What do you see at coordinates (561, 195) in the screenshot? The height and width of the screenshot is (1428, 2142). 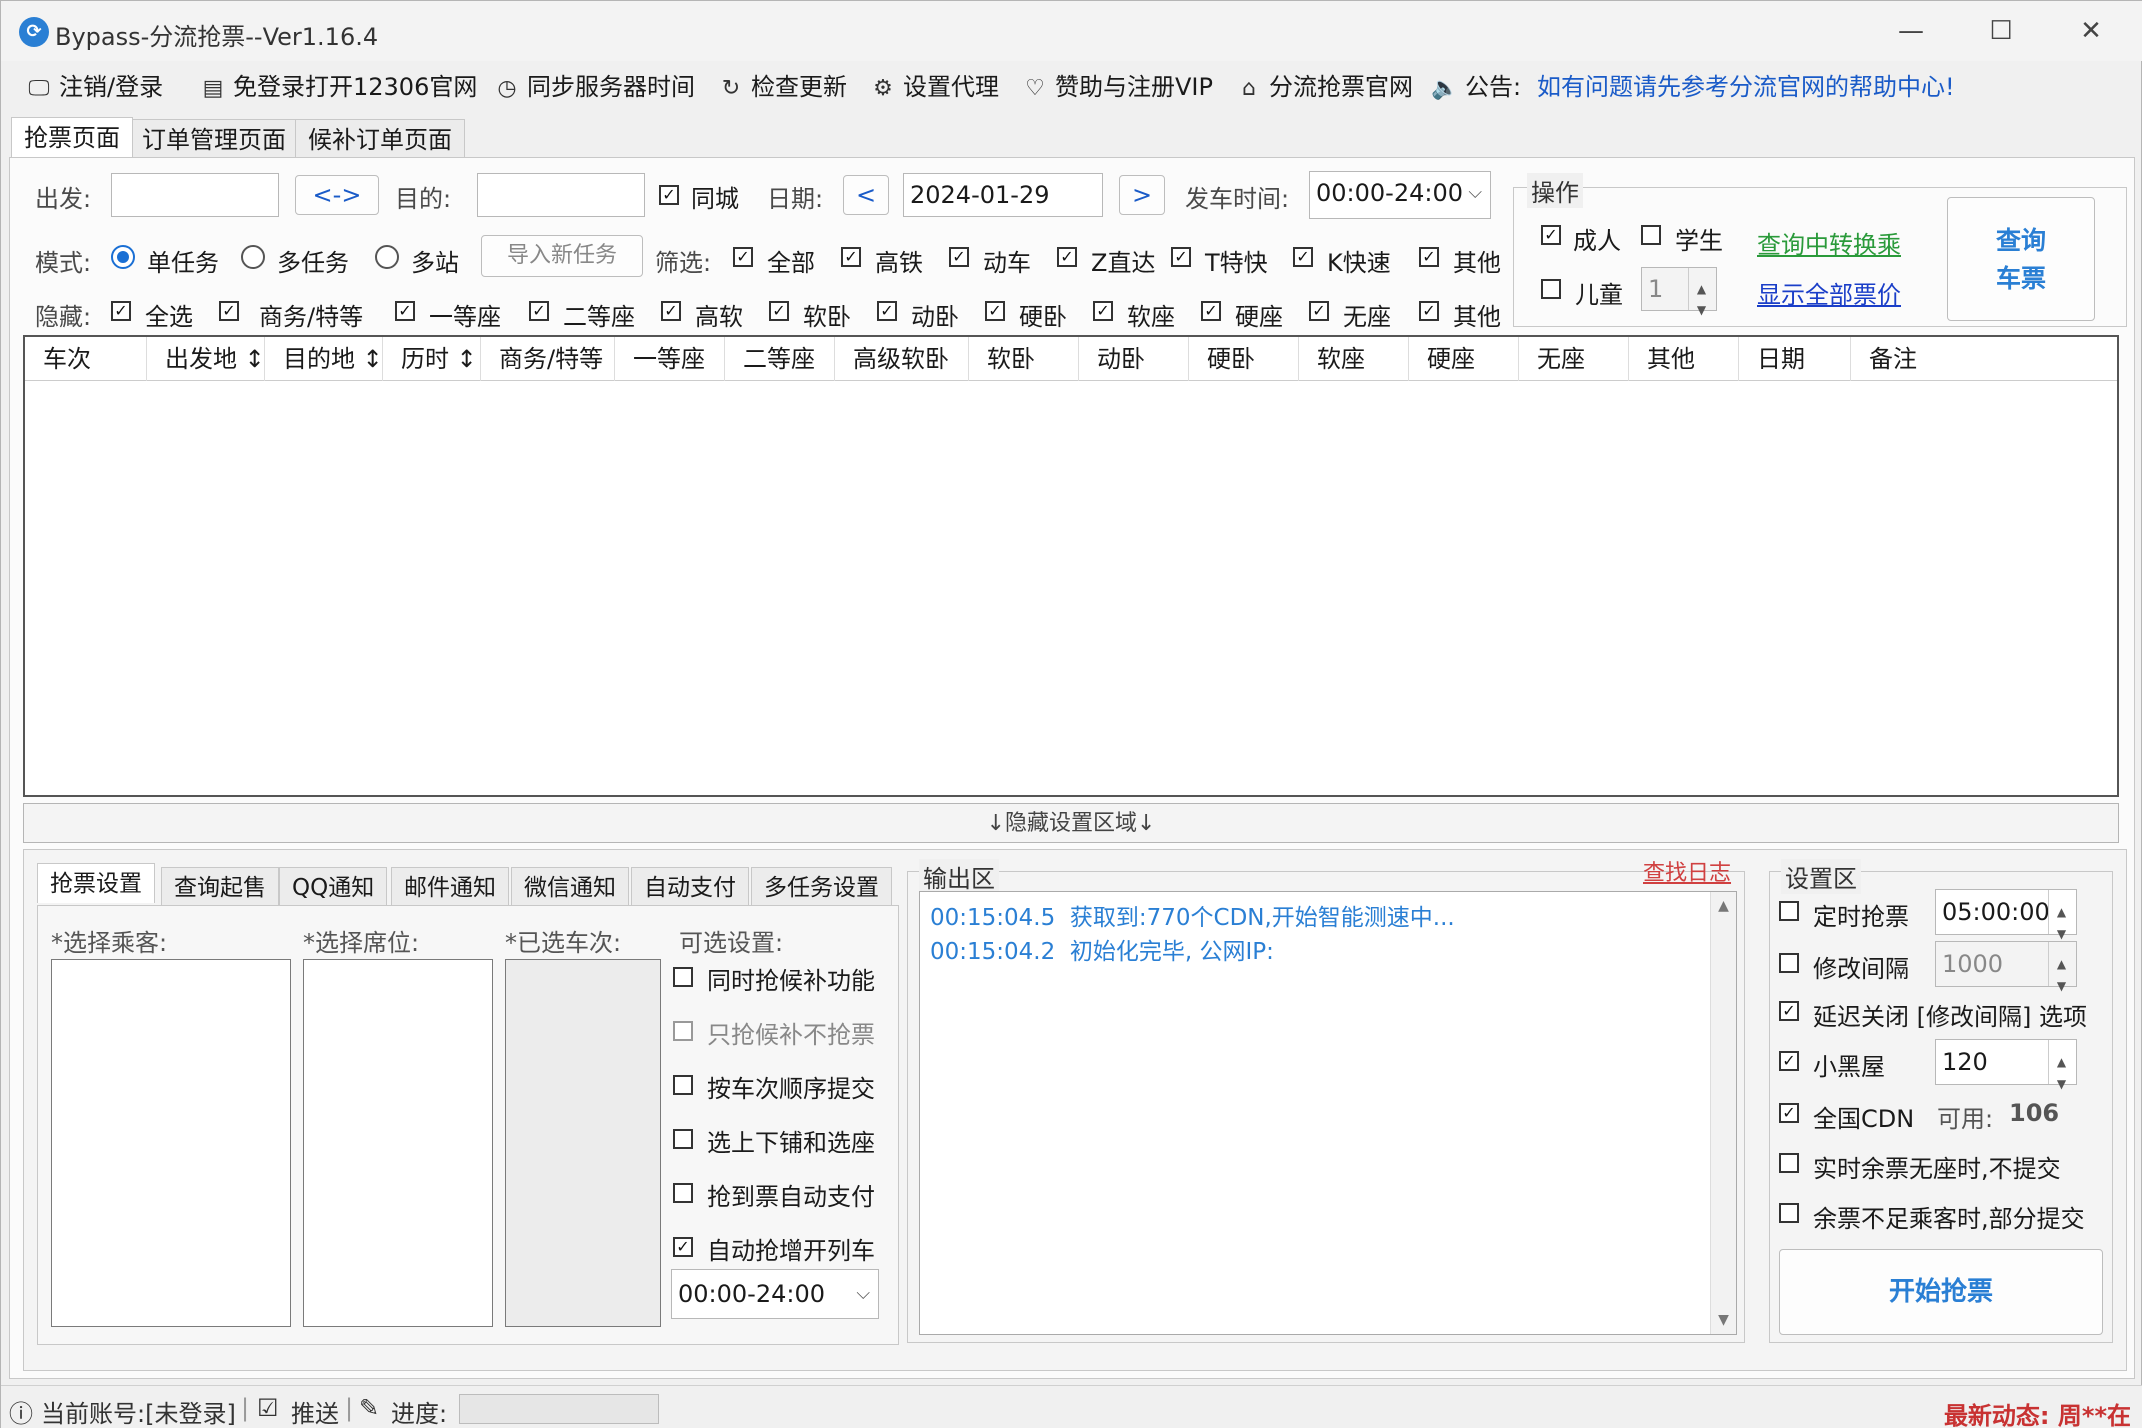 I see `to-input` at bounding box center [561, 195].